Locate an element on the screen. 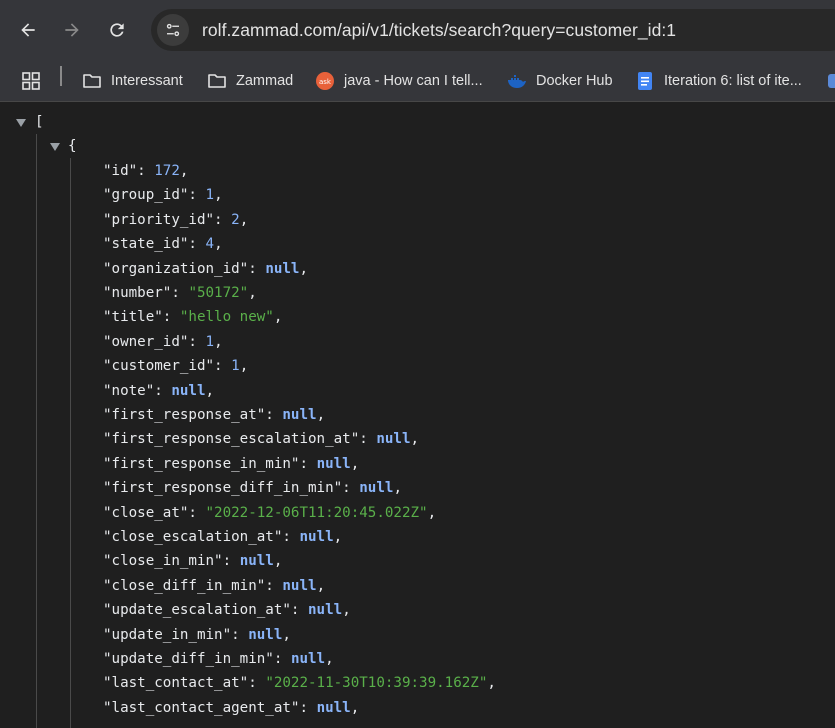 The height and width of the screenshot is (728, 835). json-field-row: "first_response_at": null, is located at coordinates (214, 415).